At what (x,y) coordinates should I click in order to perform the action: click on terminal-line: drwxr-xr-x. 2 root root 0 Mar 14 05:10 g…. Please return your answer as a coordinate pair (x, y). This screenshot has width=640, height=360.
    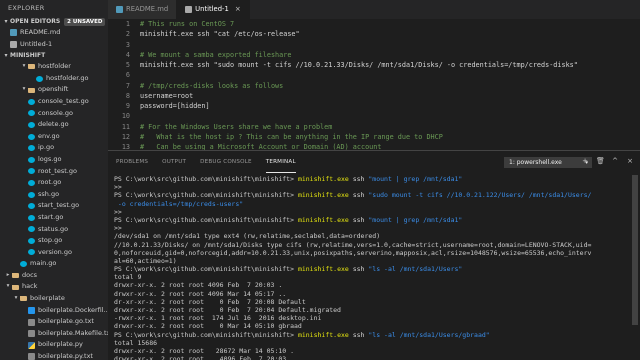
    Looking at the image, I should click on (372, 326).